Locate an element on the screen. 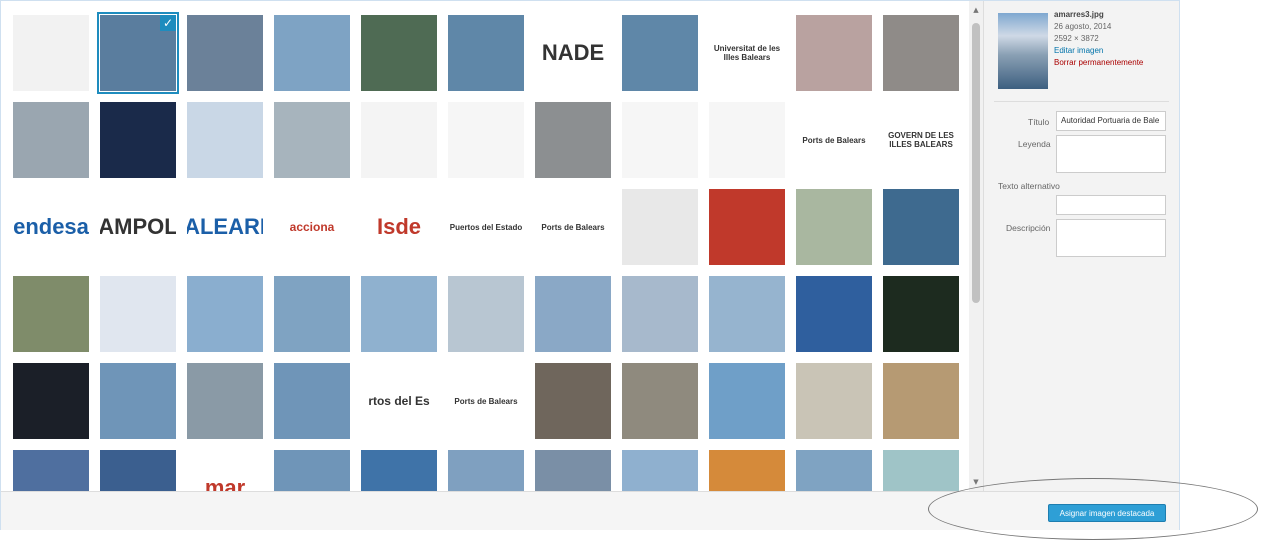 Image resolution: width=1266 pixels, height=540 pixels. title-field: Autoridad Portuaria de Bale is located at coordinates (1111, 121).